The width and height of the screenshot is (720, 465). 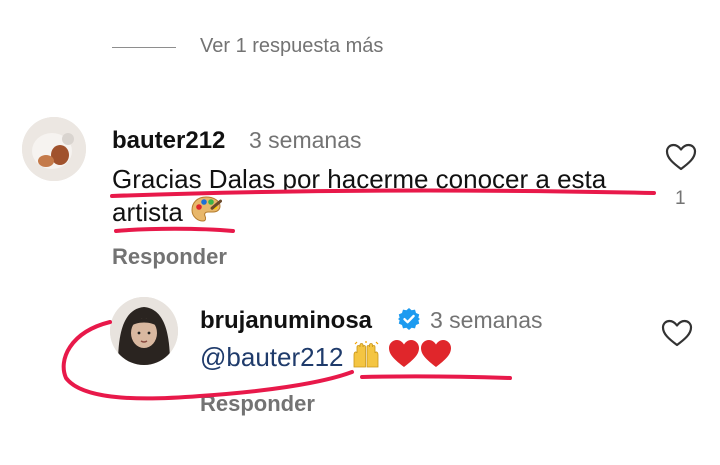 I want to click on raising-hands-emoji, so click(x=366, y=354).